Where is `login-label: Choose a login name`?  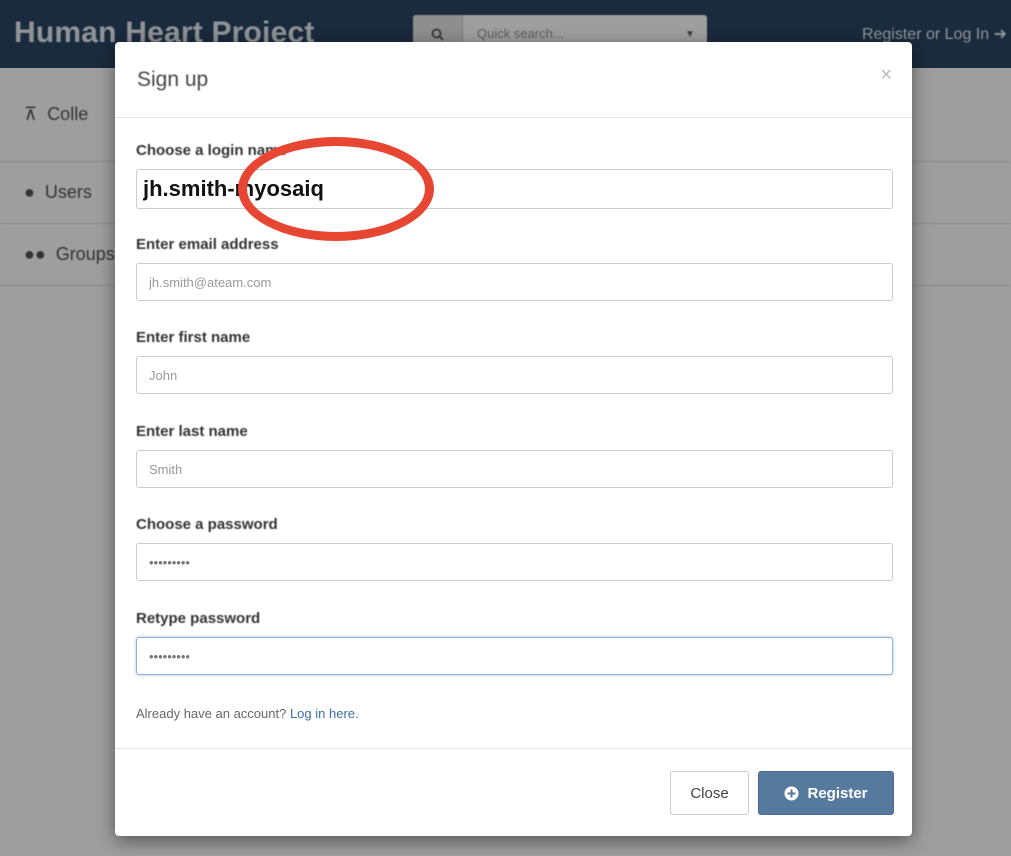 login-label: Choose a login name is located at coordinates (211, 150).